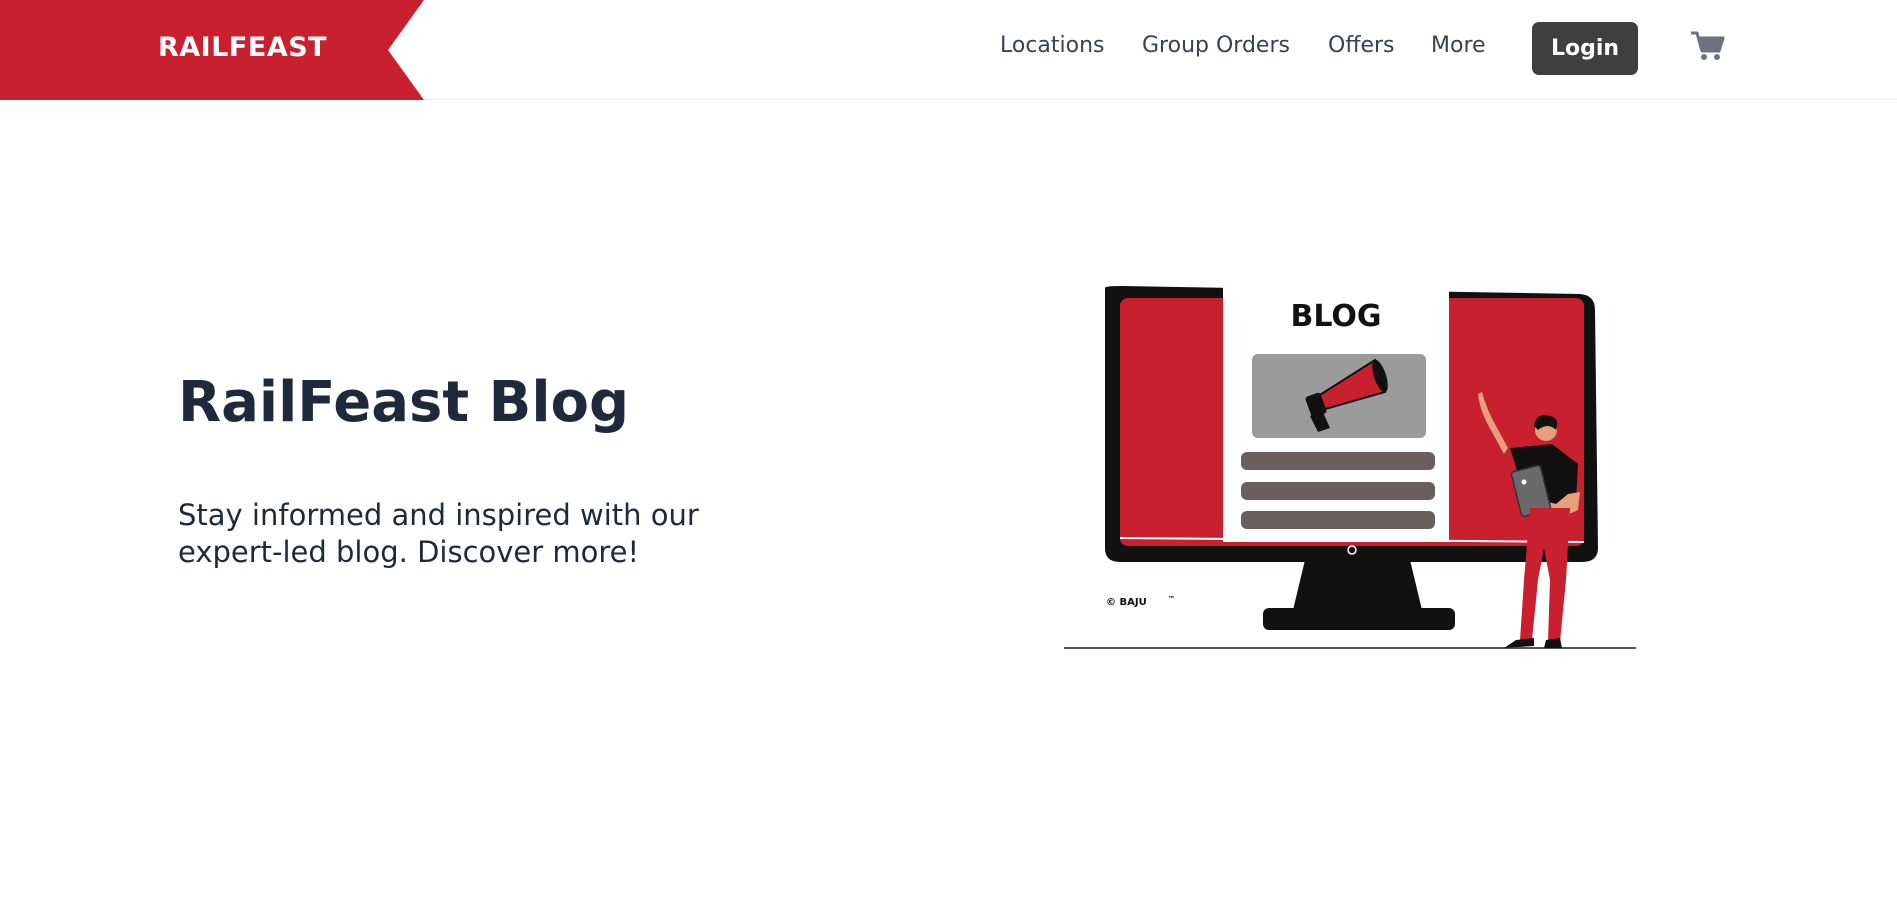  Describe the element at coordinates (1458, 45) in the screenshot. I see `nav-more: More` at that location.